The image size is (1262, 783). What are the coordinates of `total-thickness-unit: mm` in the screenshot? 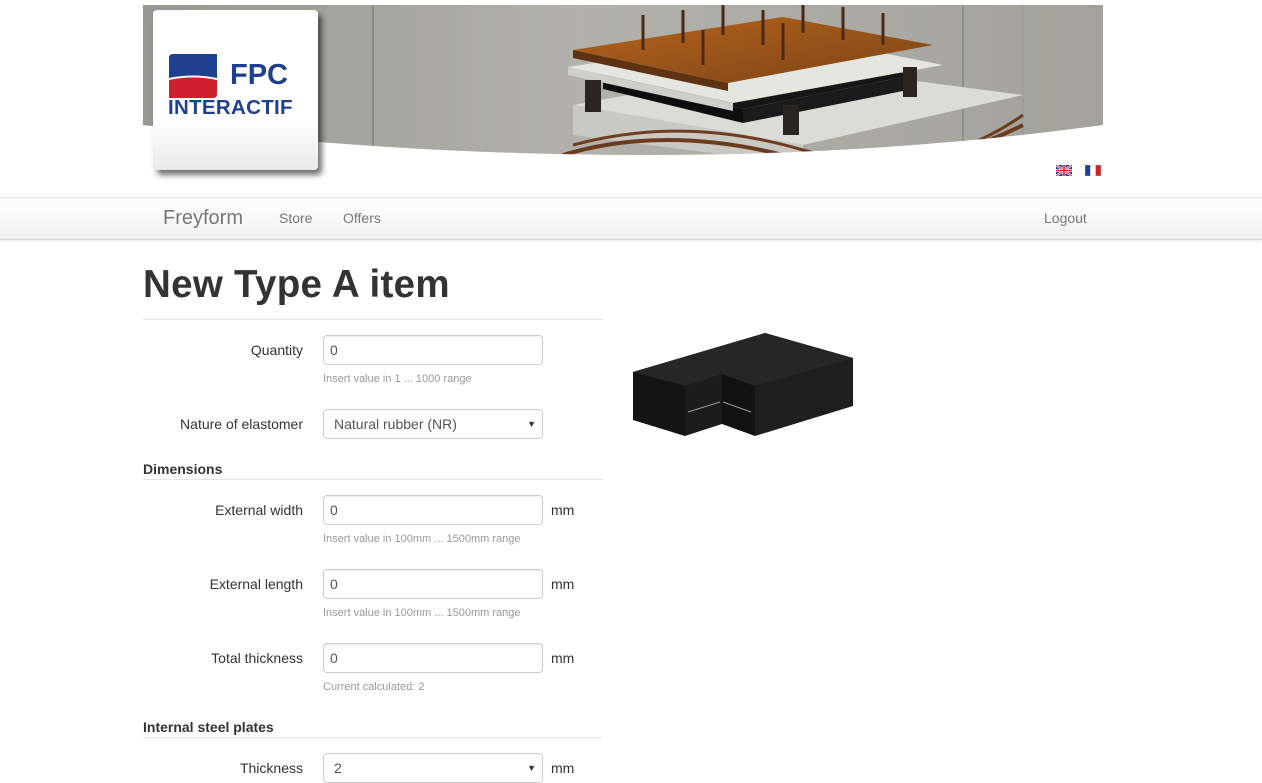 It's located at (563, 658).